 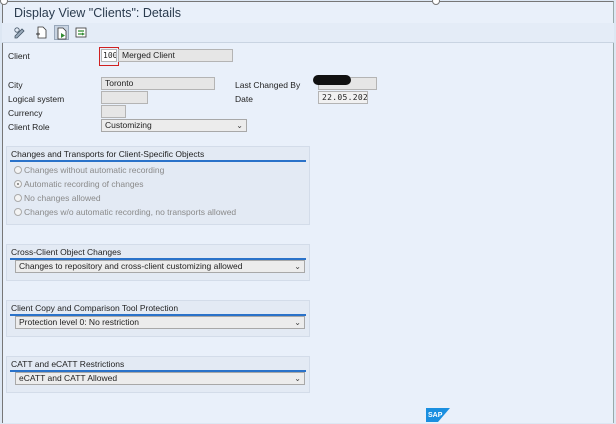 What do you see at coordinates (158, 161) in the screenshot?
I see `group-underline` at bounding box center [158, 161].